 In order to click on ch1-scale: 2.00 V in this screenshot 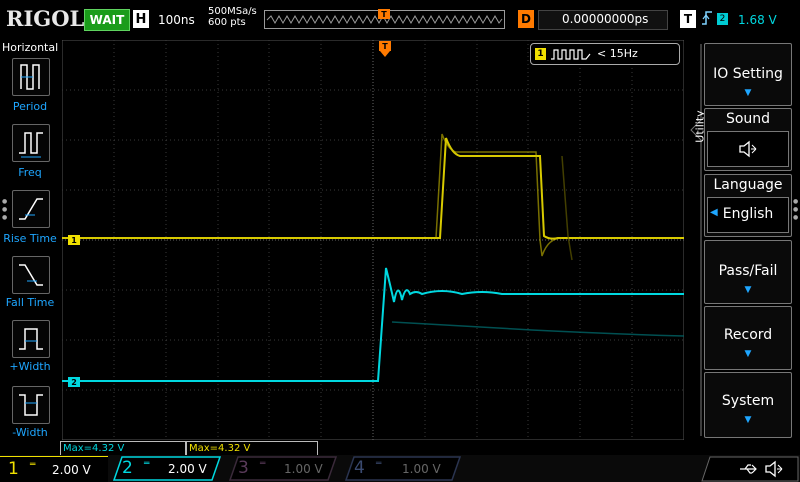, I will do `click(71, 470)`.